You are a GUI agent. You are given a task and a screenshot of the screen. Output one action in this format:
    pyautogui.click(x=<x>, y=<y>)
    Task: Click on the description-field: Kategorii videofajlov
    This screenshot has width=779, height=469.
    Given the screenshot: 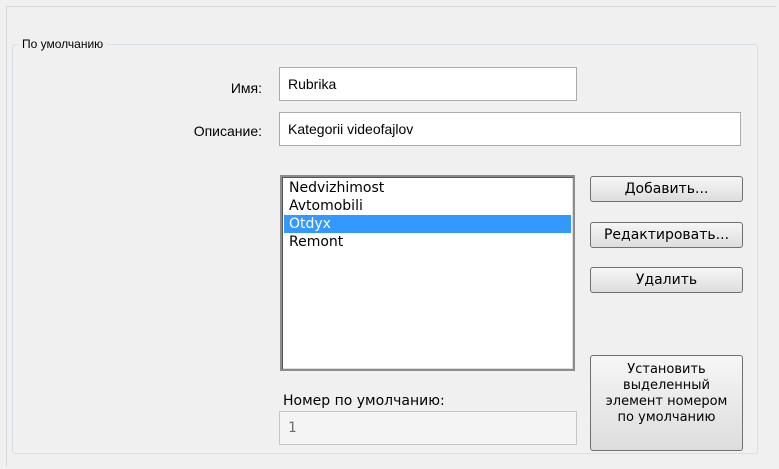 What is the action you would take?
    pyautogui.click(x=510, y=129)
    